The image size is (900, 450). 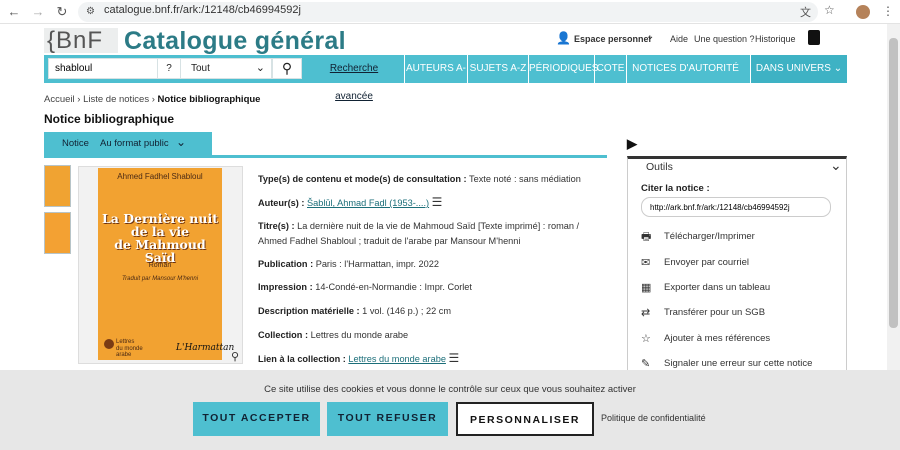 What do you see at coordinates (325, 156) in the screenshot?
I see `tab-underline` at bounding box center [325, 156].